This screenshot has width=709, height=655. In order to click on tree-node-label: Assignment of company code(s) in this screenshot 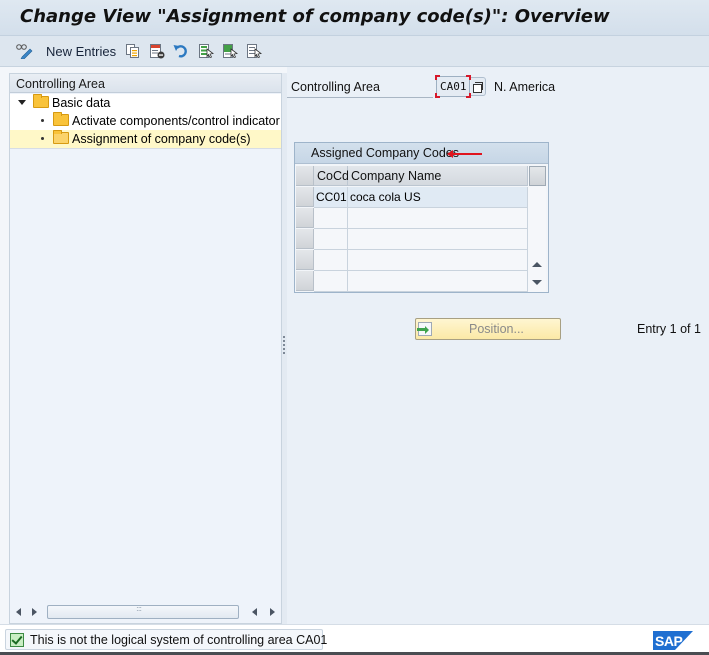, I will do `click(161, 139)`.